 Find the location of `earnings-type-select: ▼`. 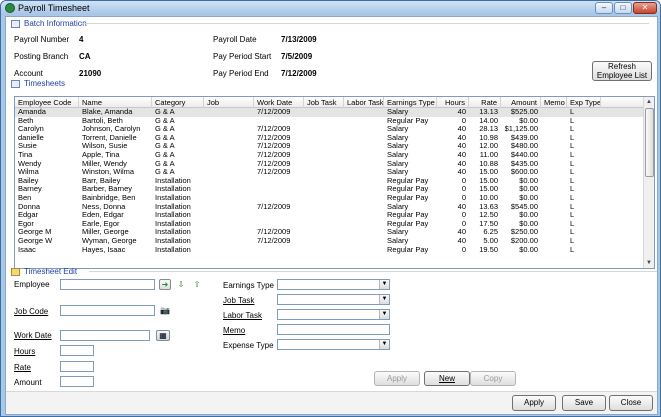

earnings-type-select: ▼ is located at coordinates (333, 284).